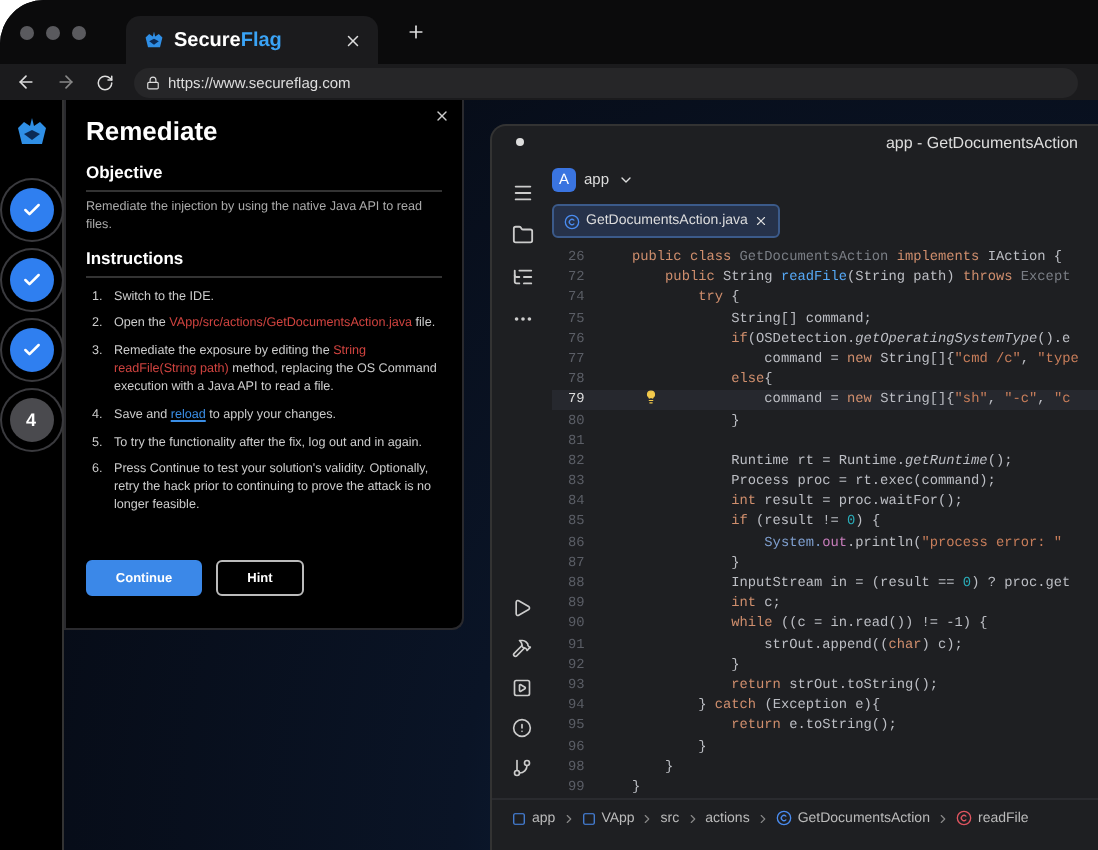 The width and height of the screenshot is (1098, 850). What do you see at coordinates (264, 177) in the screenshot?
I see `section-heading: Objective` at bounding box center [264, 177].